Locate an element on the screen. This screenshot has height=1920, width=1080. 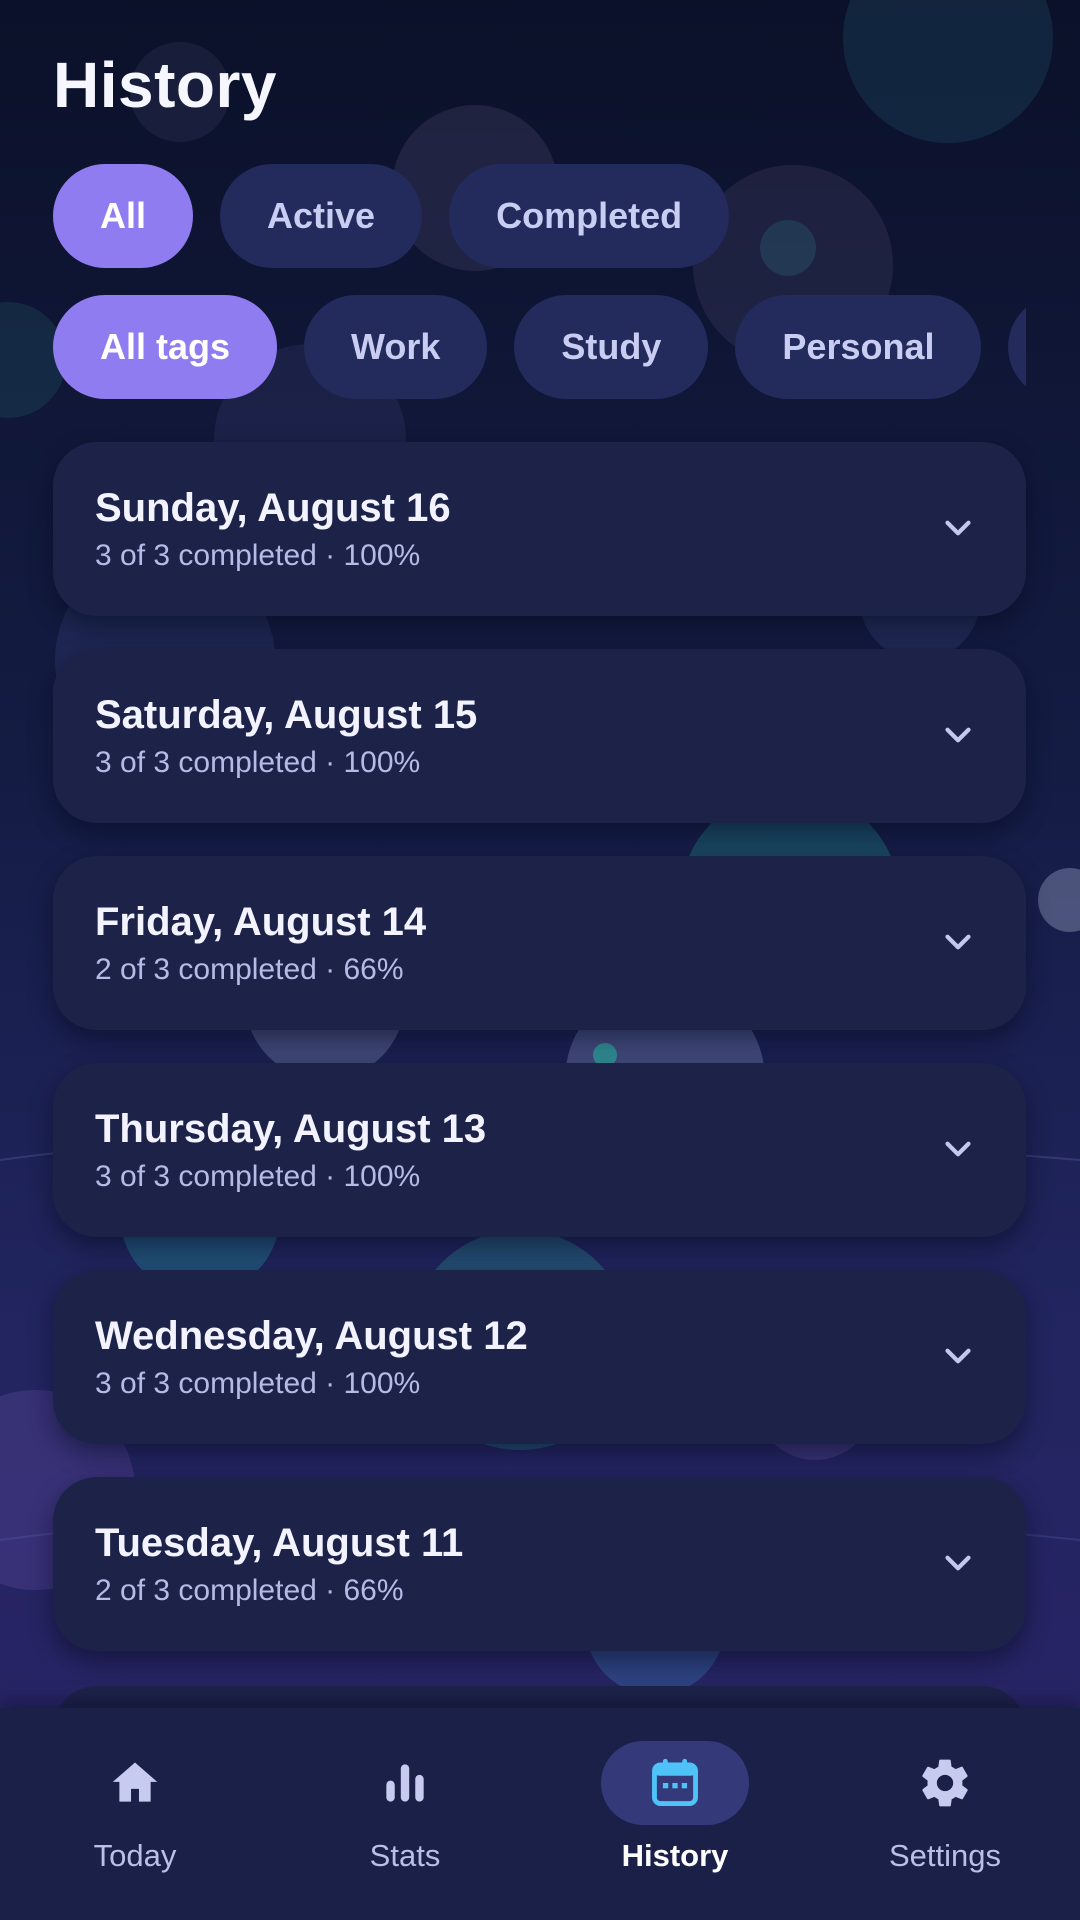
tag-chip-work: Work is located at coordinates (396, 347).